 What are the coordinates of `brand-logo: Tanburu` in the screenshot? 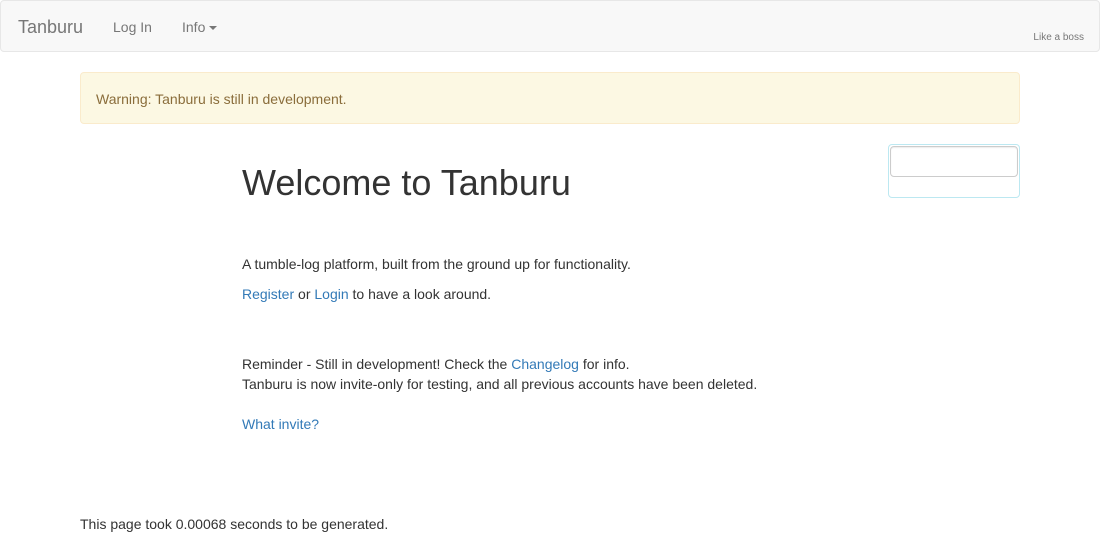 It's located at (50, 27).